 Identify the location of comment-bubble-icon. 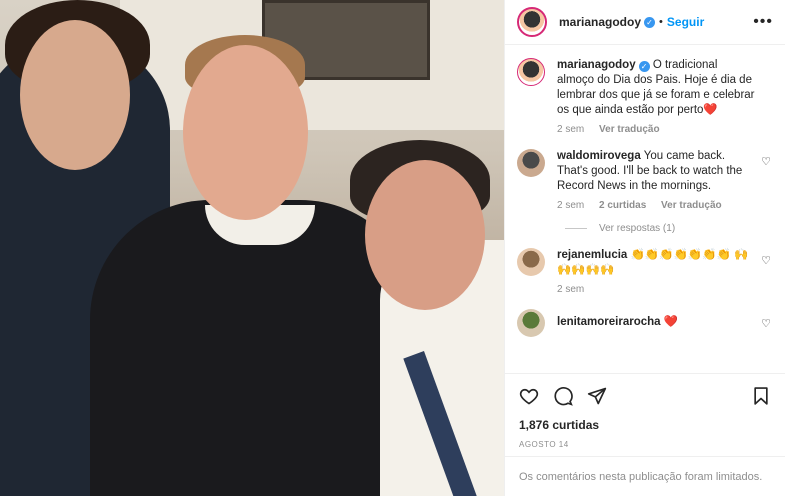
(563, 396).